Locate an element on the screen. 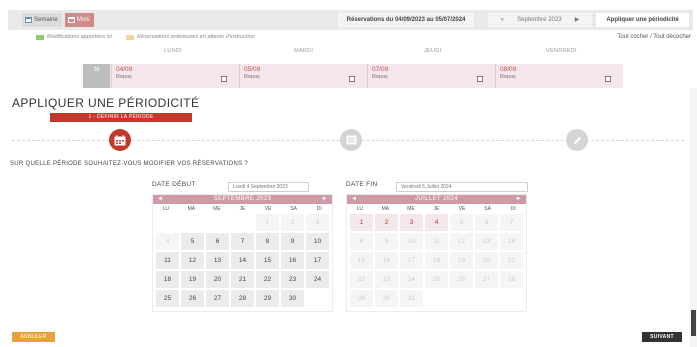 The image size is (697, 347). calendar-day: 6 is located at coordinates (217, 241).